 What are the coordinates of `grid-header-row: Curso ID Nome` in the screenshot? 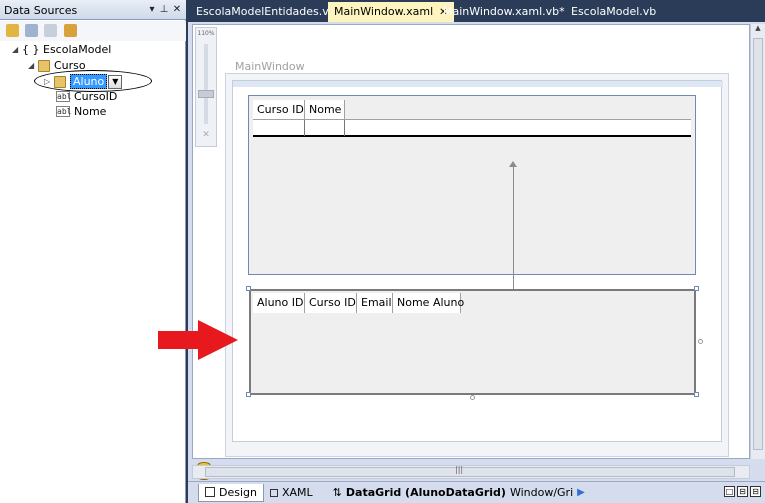 It's located at (299, 110).